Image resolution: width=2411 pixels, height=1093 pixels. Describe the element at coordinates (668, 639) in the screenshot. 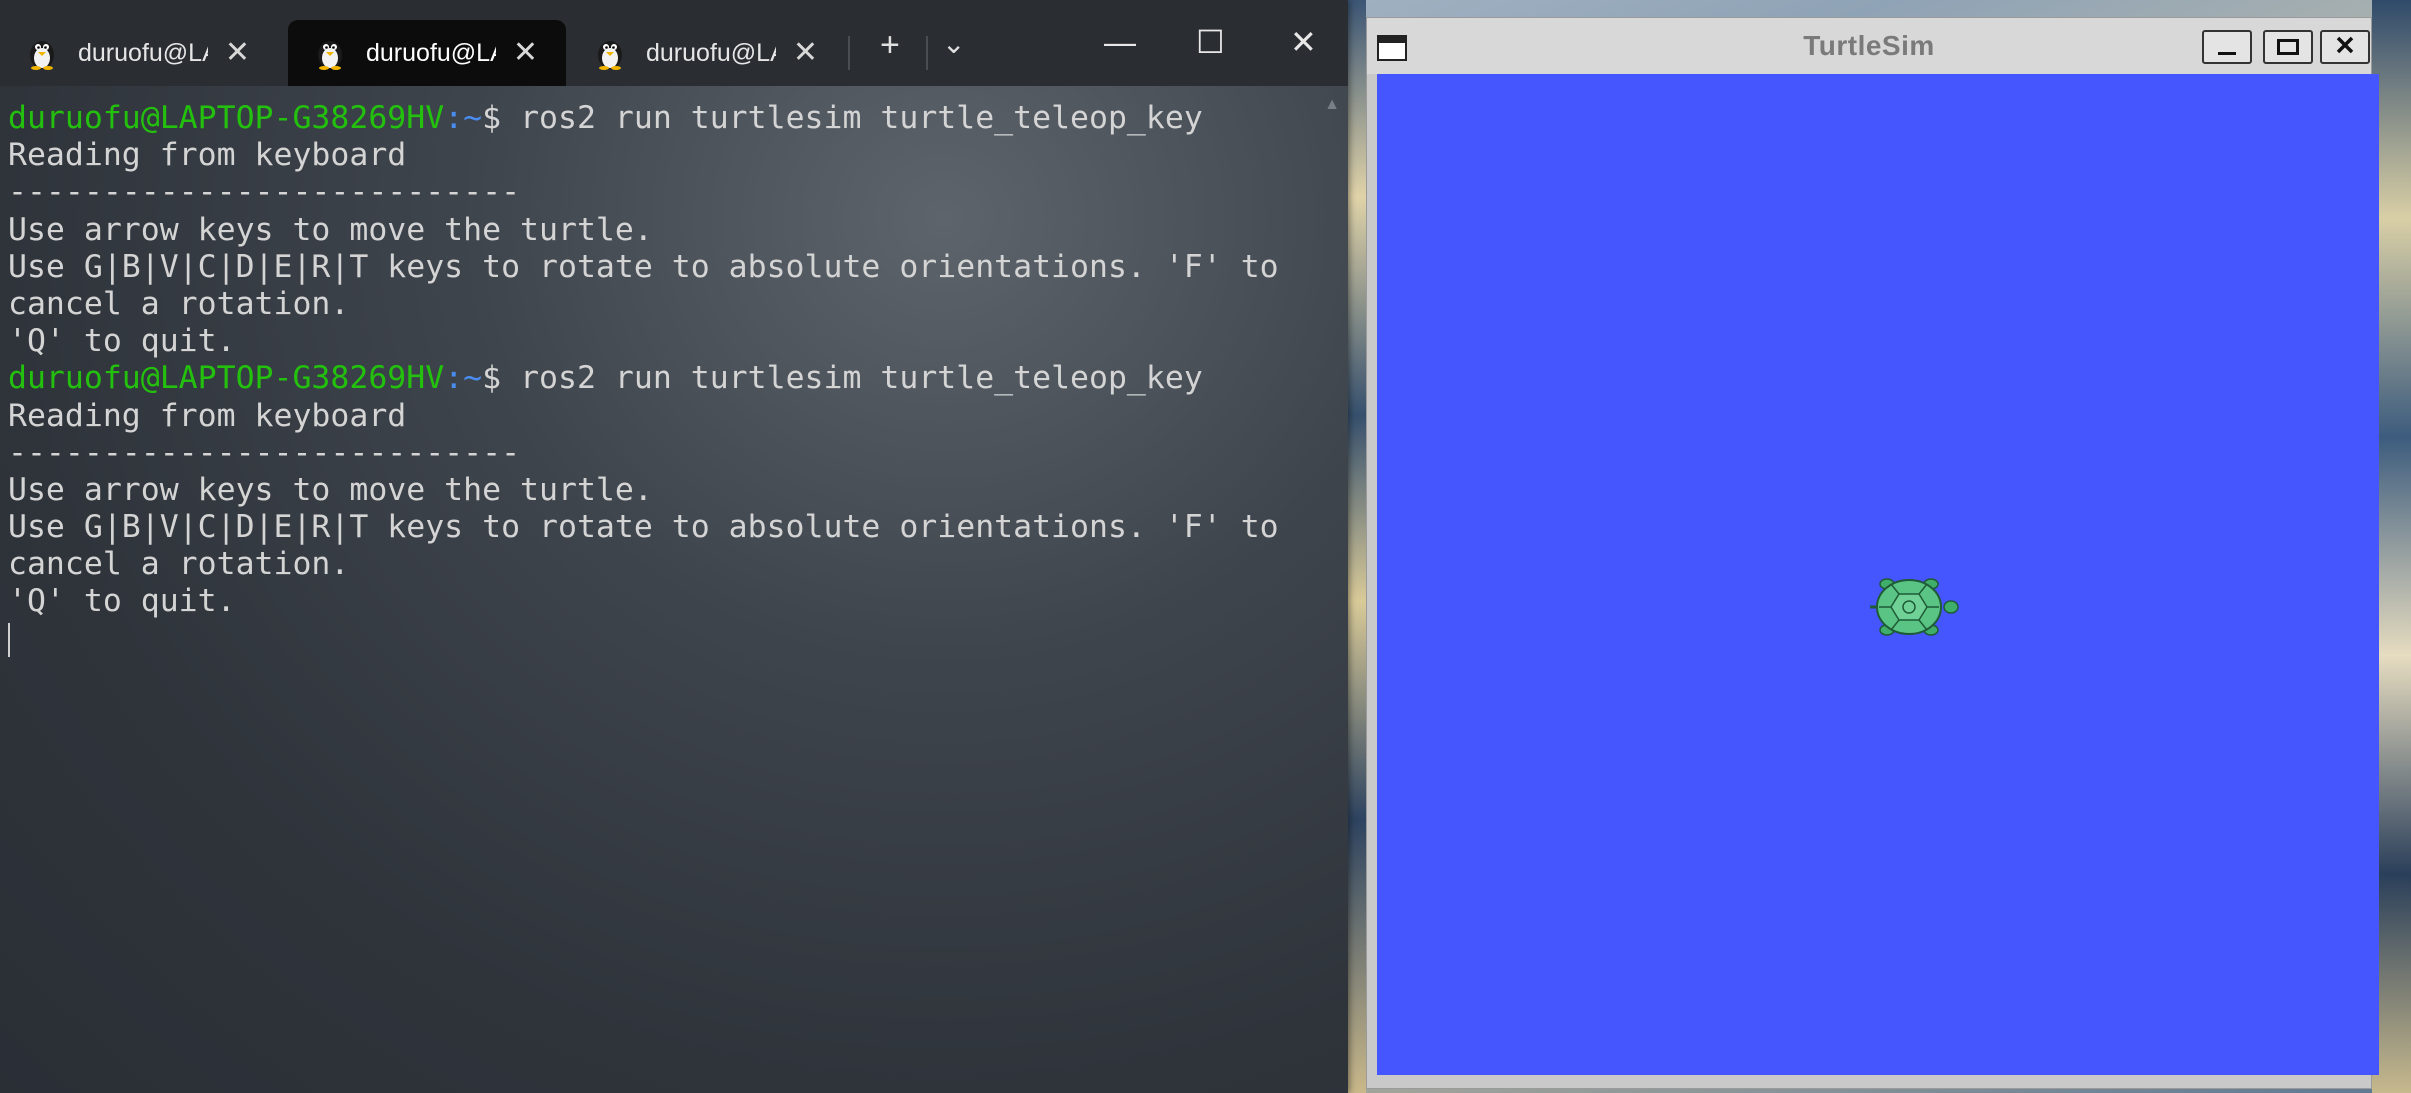

I see `input-line` at that location.